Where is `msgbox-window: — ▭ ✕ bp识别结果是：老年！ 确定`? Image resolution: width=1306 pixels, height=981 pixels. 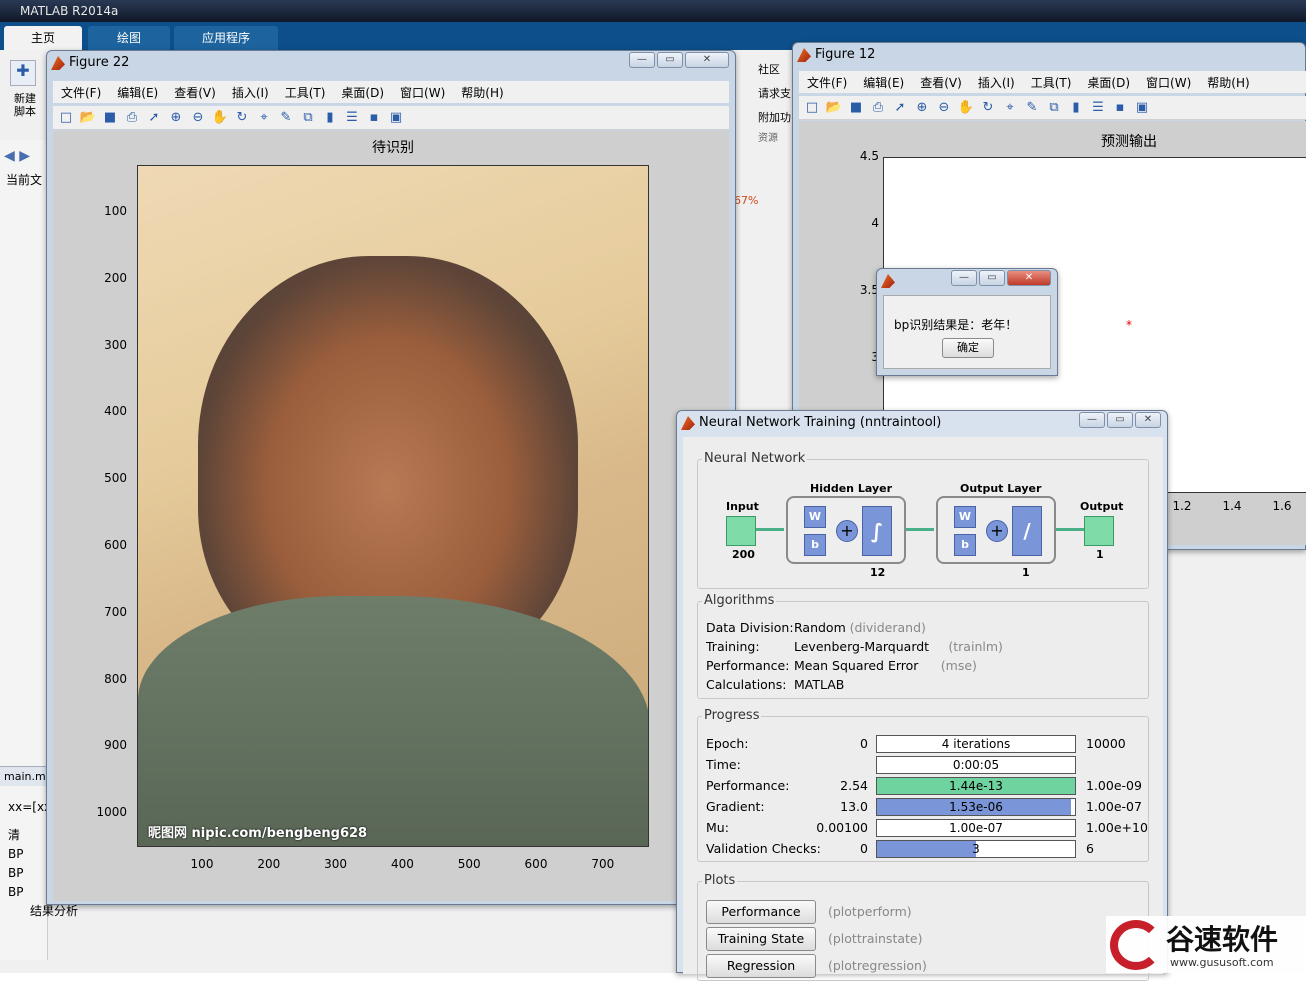
msgbox-window: — ▭ ✕ bp识别结果是：老年！ 确定 is located at coordinates (967, 322).